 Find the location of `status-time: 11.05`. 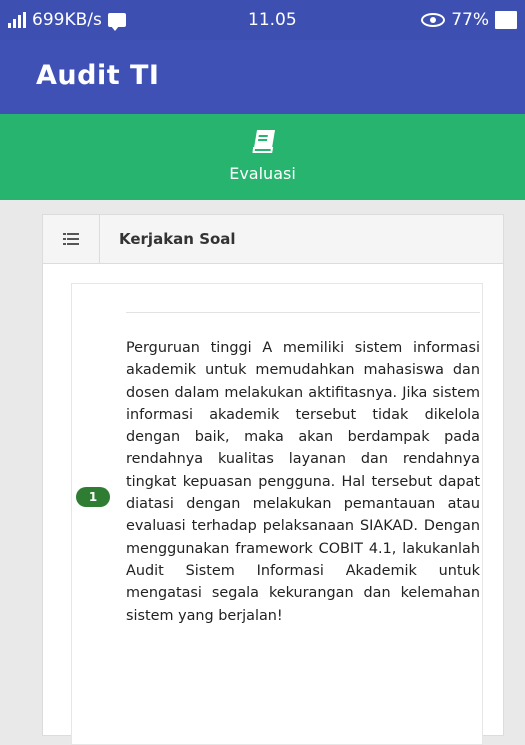

status-time: 11.05 is located at coordinates (272, 20).